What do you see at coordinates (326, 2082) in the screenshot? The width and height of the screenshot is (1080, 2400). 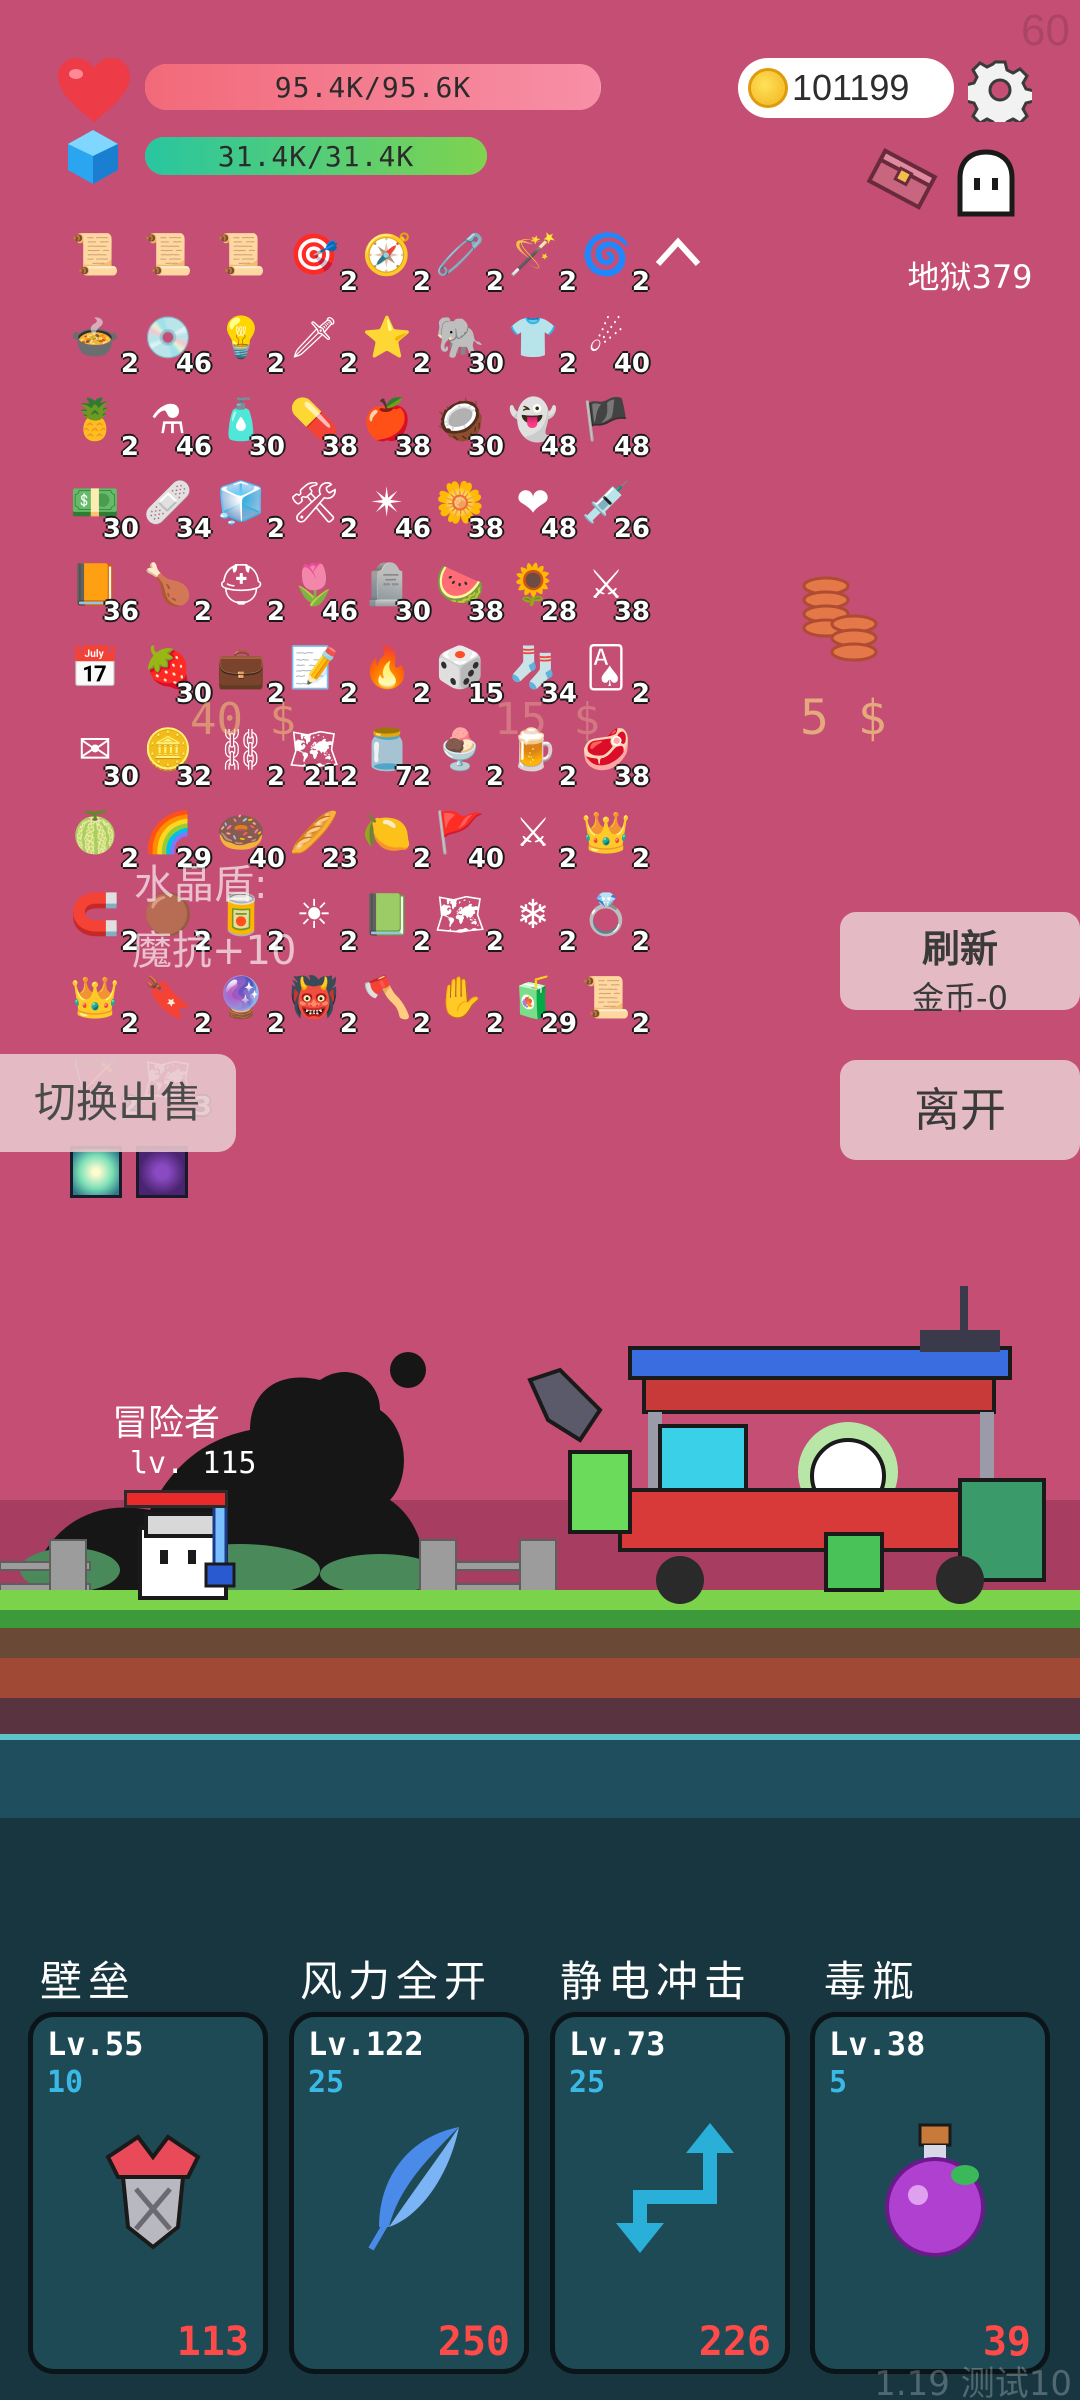 I see `skill-mana-cost: 25` at bounding box center [326, 2082].